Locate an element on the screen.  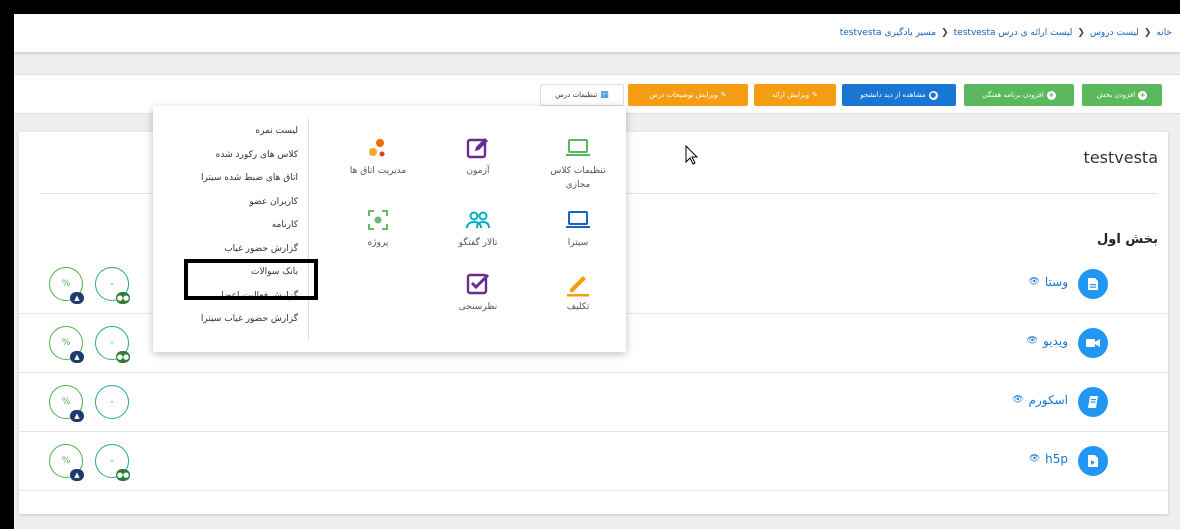
grid-icon: ▦ is located at coordinates (604, 95).